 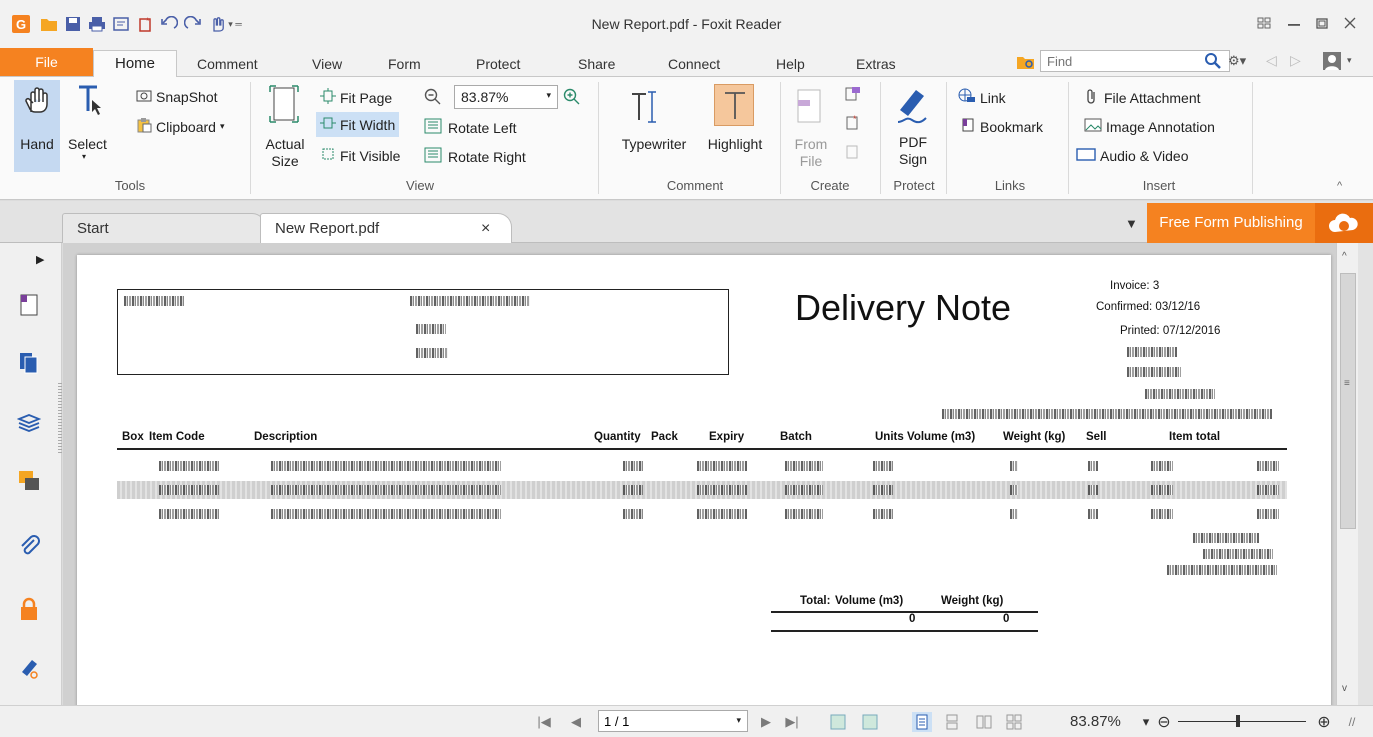 What do you see at coordinates (386, 228) in the screenshot?
I see `tab-new-report: New Report.pdf ×` at bounding box center [386, 228].